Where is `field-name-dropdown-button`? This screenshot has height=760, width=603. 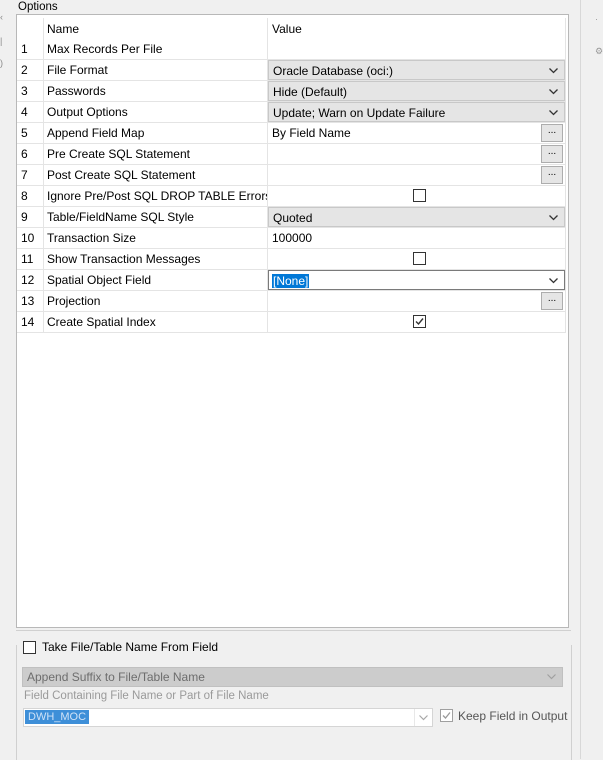
field-name-dropdown-button is located at coordinates (423, 717).